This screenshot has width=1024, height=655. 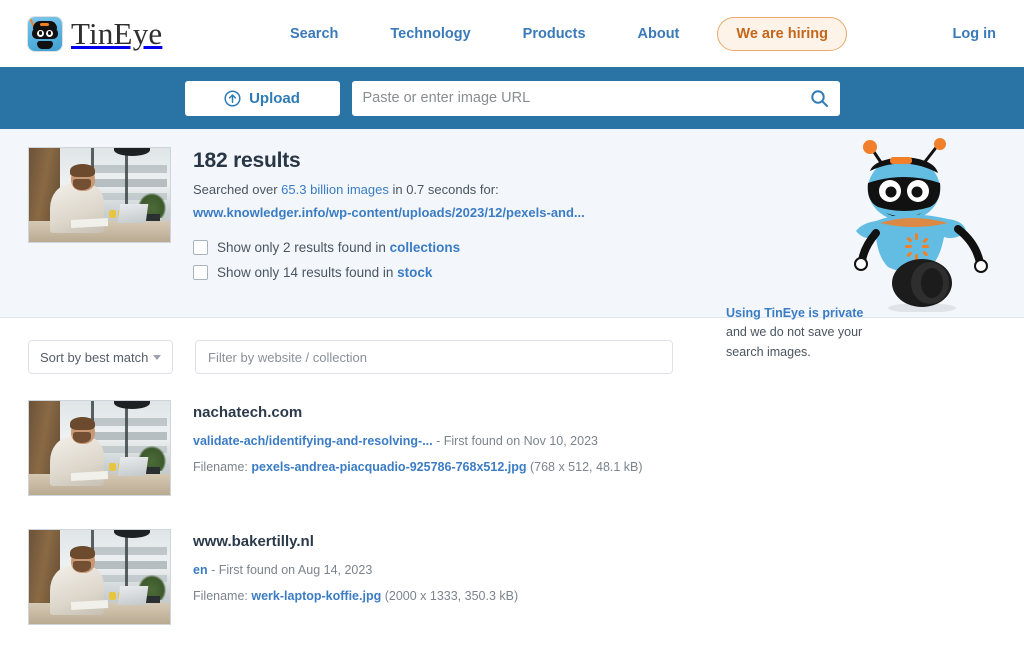 I want to click on image-url-field, so click(x=595, y=98).